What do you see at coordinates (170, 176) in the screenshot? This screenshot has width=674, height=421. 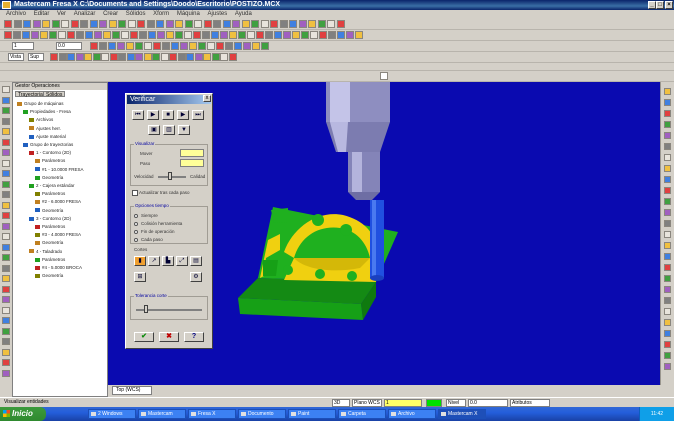 I see `speed-slider-handle` at bounding box center [170, 176].